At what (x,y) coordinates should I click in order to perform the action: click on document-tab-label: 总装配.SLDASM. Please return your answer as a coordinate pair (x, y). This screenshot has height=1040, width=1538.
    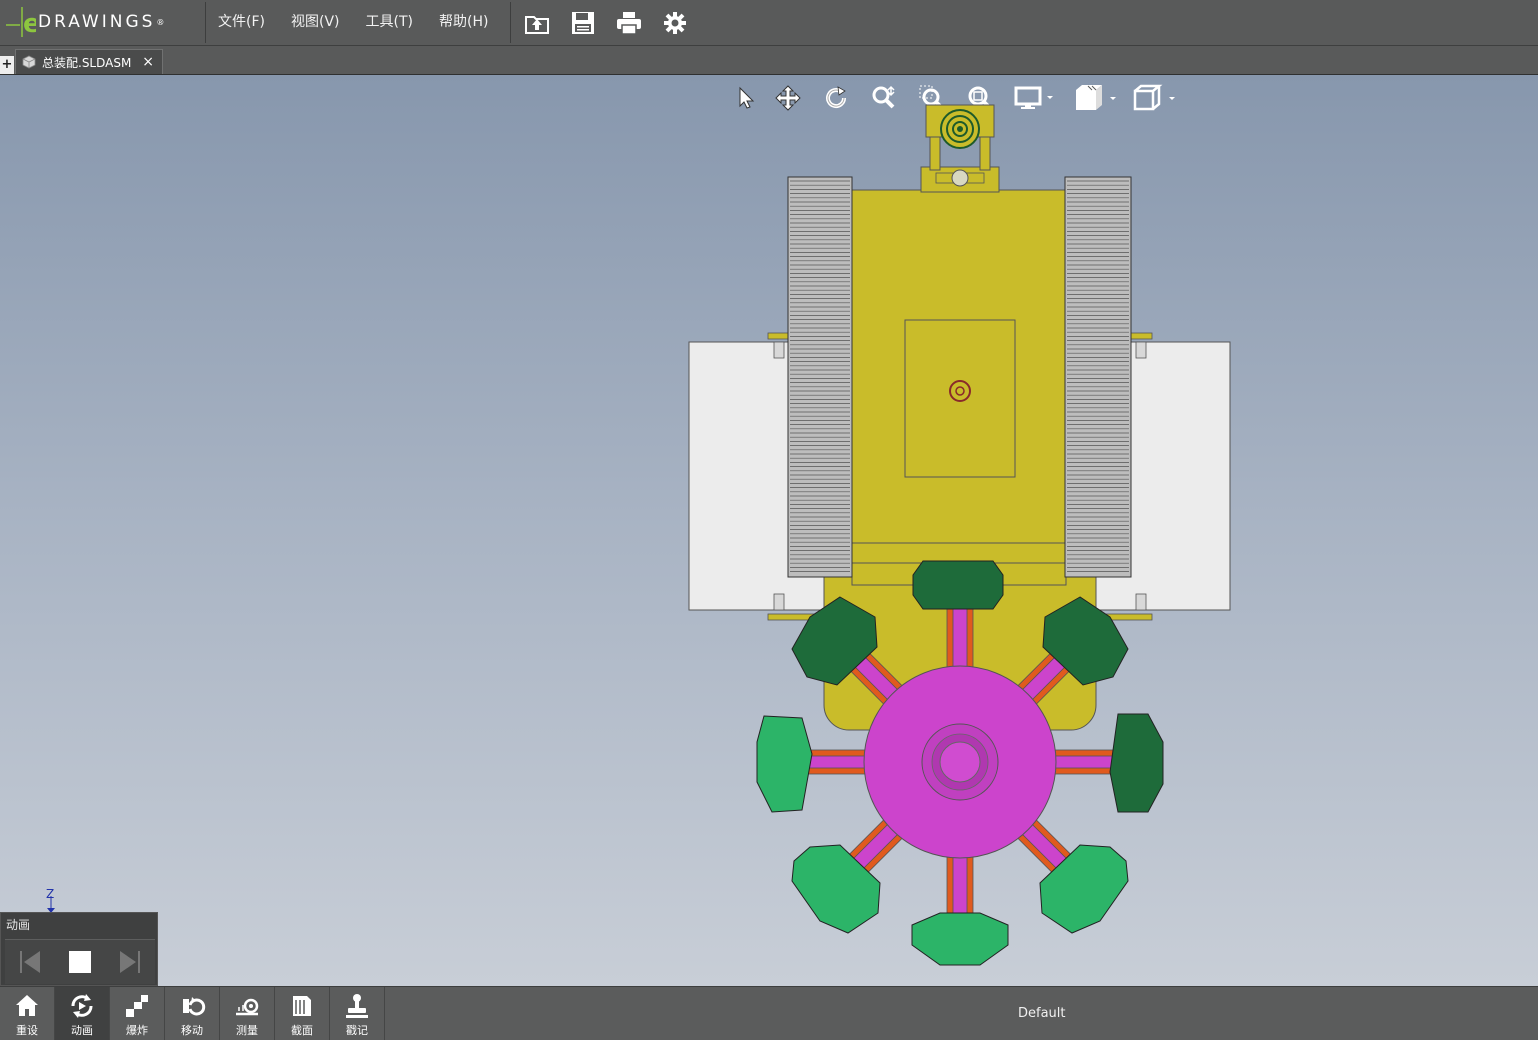
    Looking at the image, I should click on (87, 62).